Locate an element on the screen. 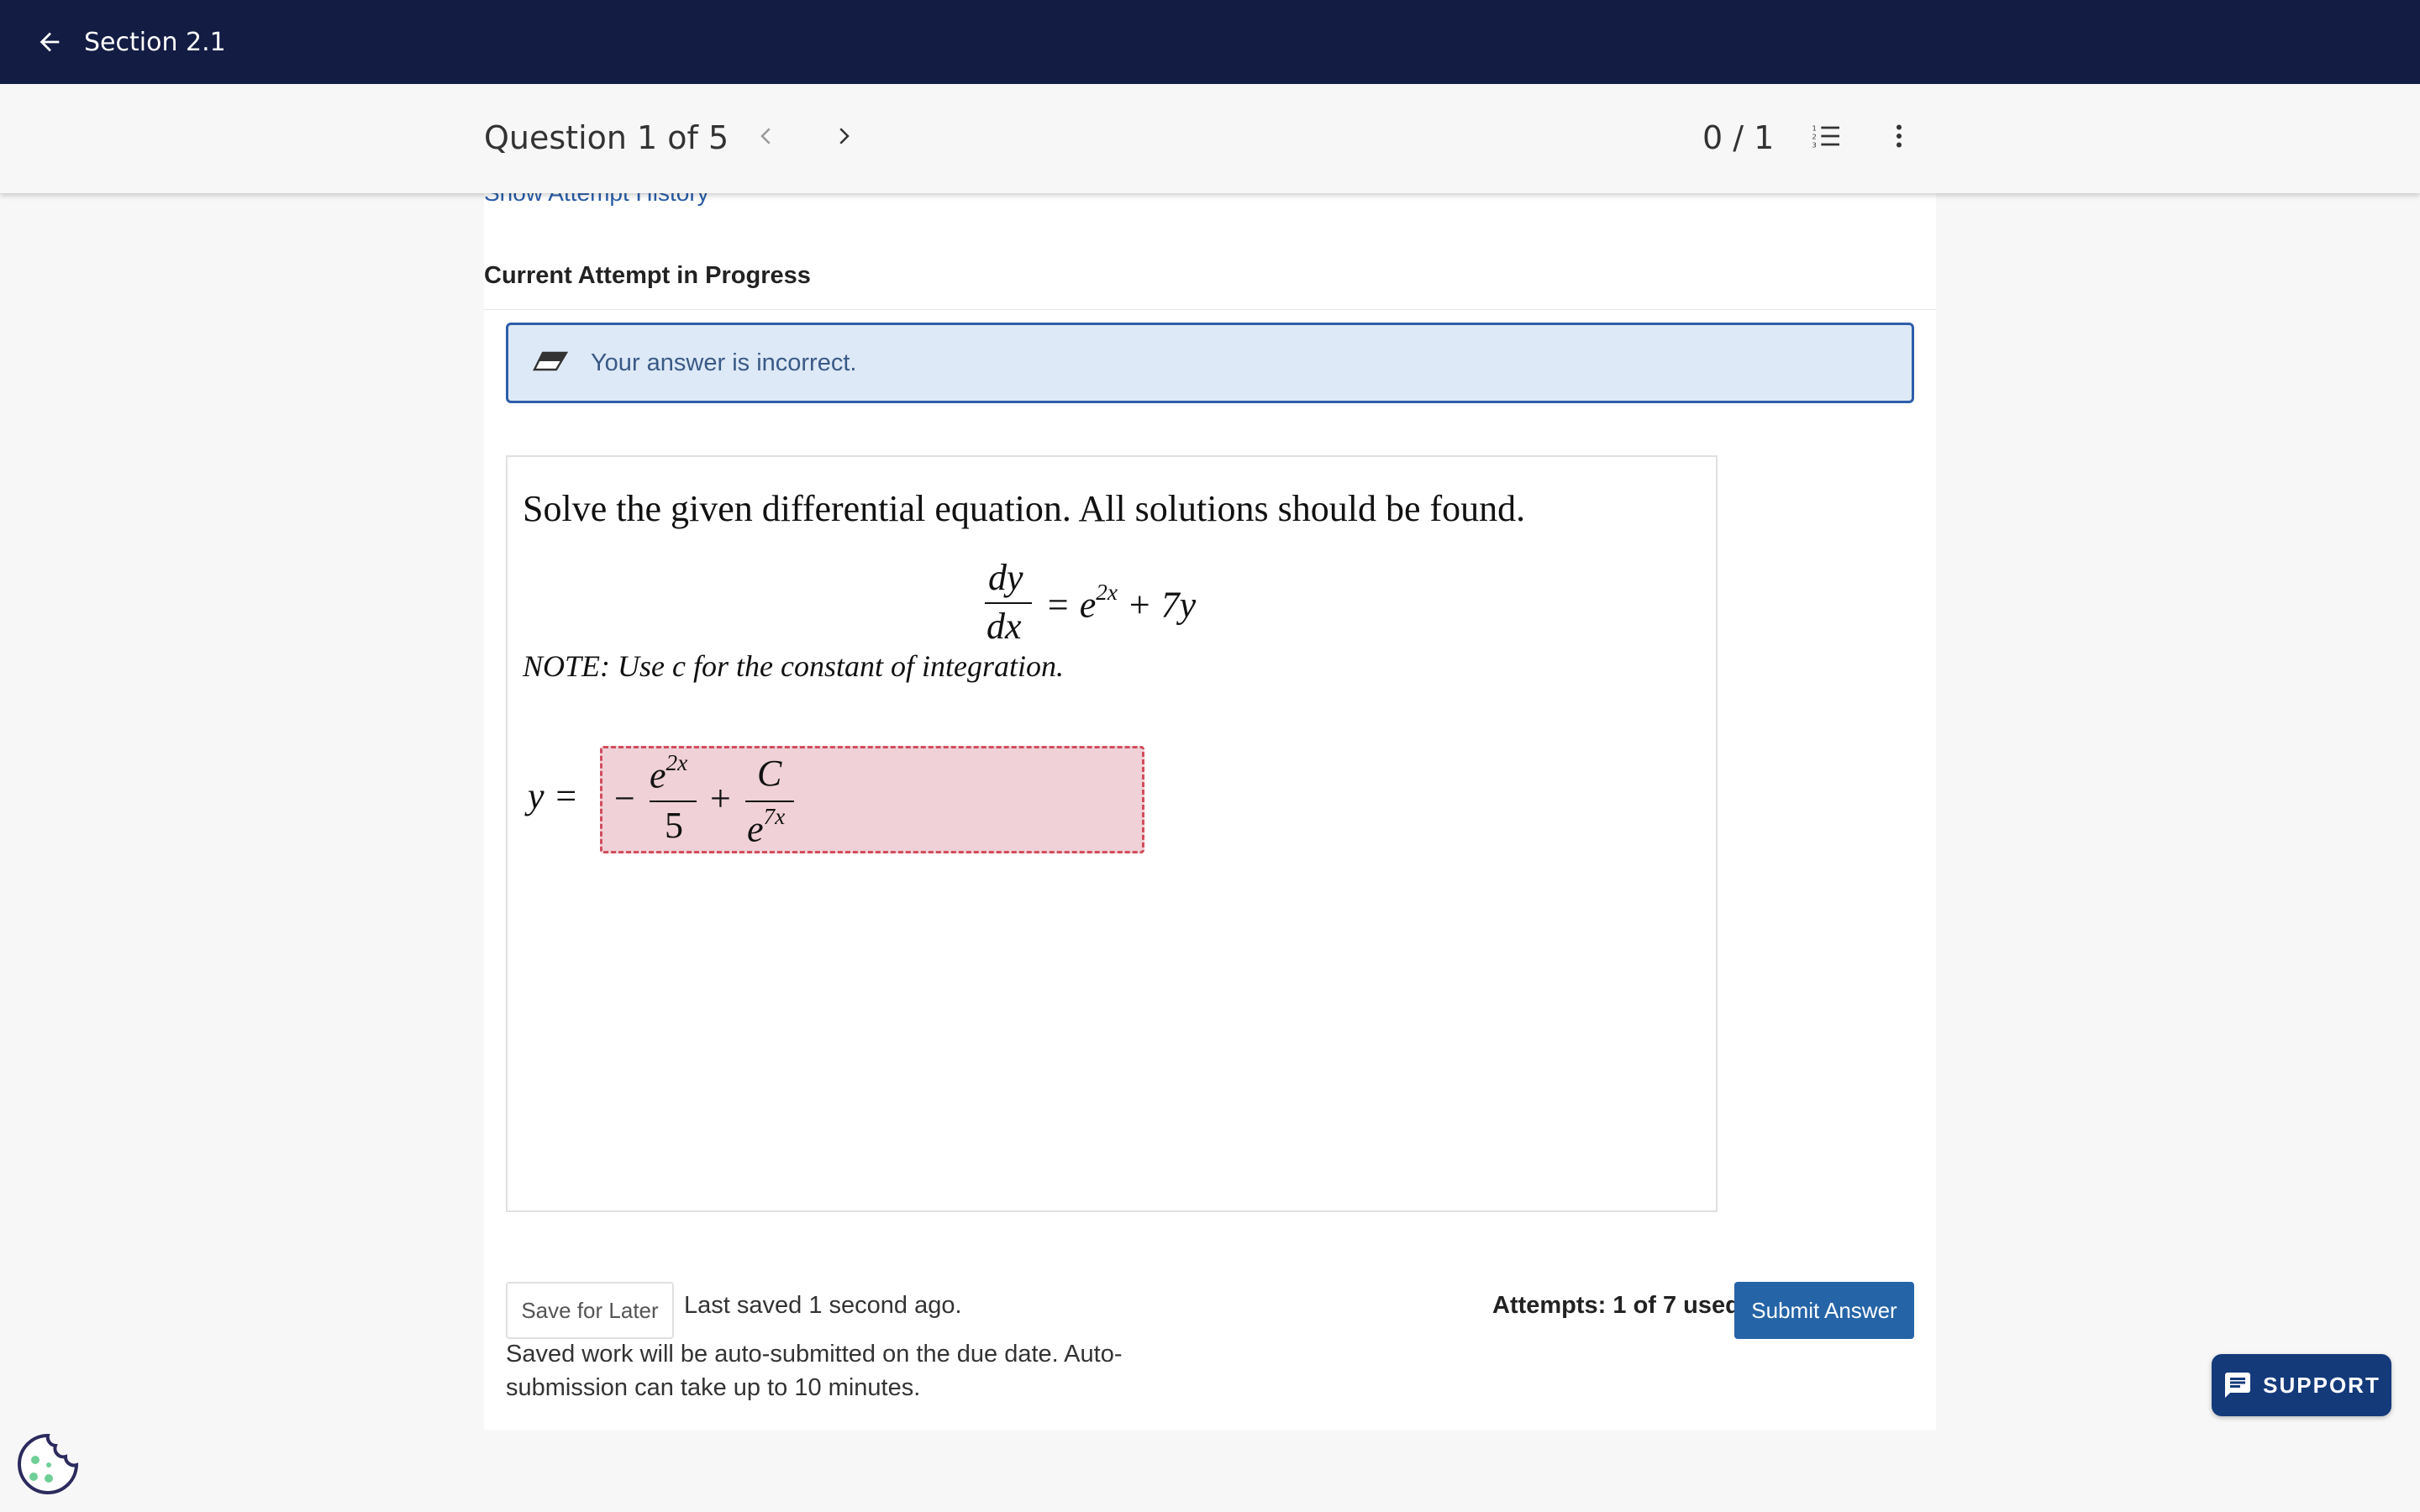 This screenshot has width=2420, height=1512. previous-question-button is located at coordinates (766, 136).